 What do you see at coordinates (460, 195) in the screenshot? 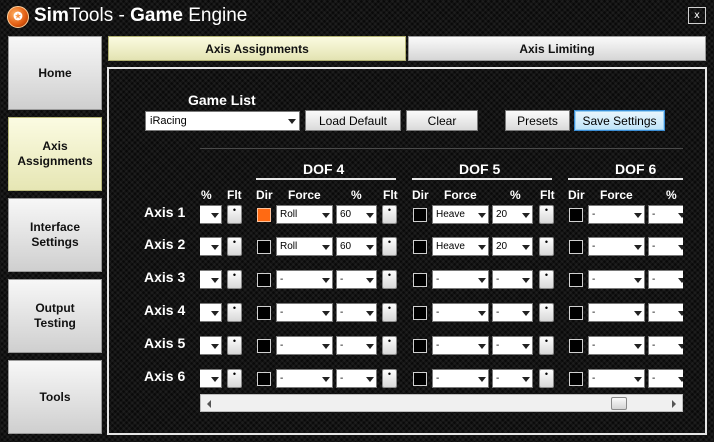
I see `dof5-force-header: Force` at bounding box center [460, 195].